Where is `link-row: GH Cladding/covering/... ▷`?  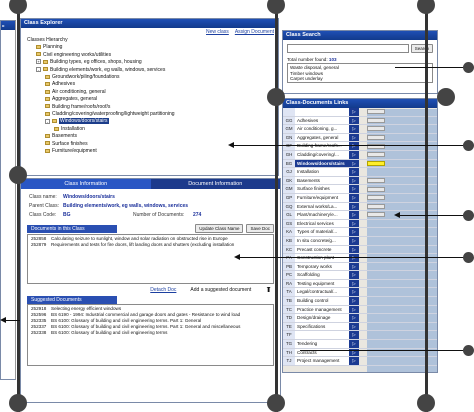
link-row: GH Cladding/covering/... ▷ is located at coordinates (360, 155).